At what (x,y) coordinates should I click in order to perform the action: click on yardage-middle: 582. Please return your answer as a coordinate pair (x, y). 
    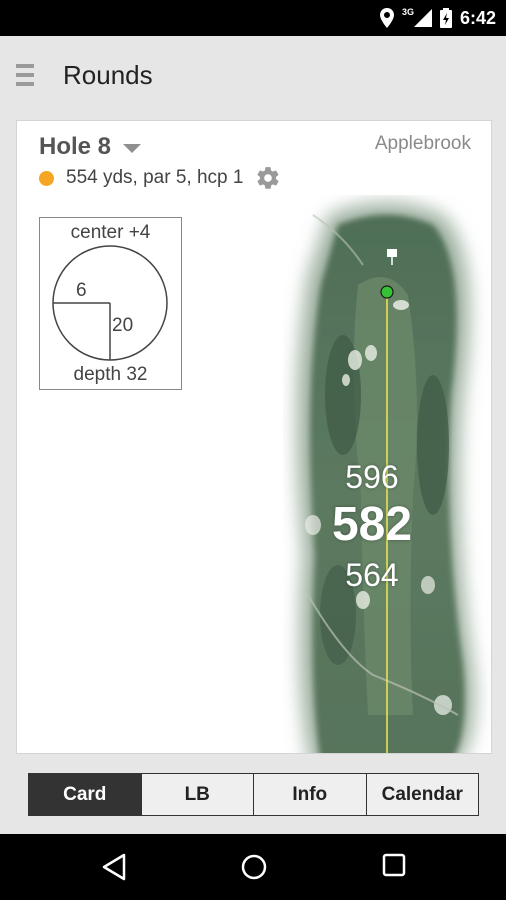
    Looking at the image, I should click on (372, 524).